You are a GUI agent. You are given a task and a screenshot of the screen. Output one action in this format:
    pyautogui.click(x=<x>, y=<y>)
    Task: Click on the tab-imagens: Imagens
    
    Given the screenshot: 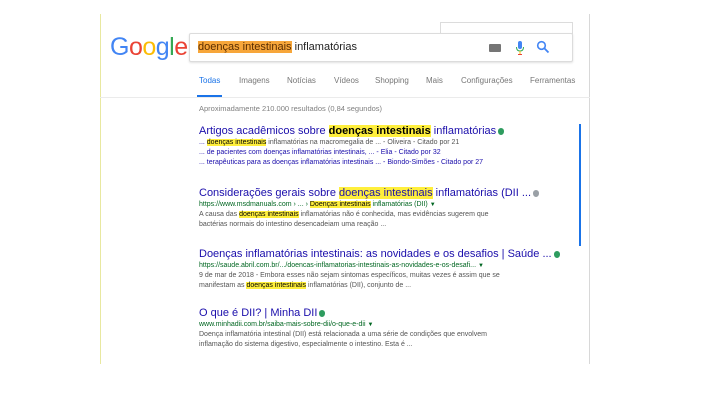 What is the action you would take?
    pyautogui.click(x=254, y=80)
    